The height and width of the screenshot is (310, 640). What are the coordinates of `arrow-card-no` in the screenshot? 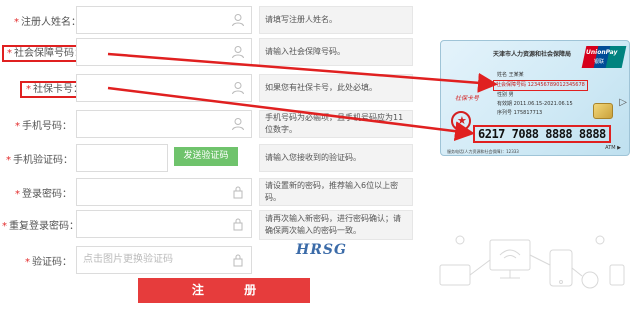 It's located at (291, 114).